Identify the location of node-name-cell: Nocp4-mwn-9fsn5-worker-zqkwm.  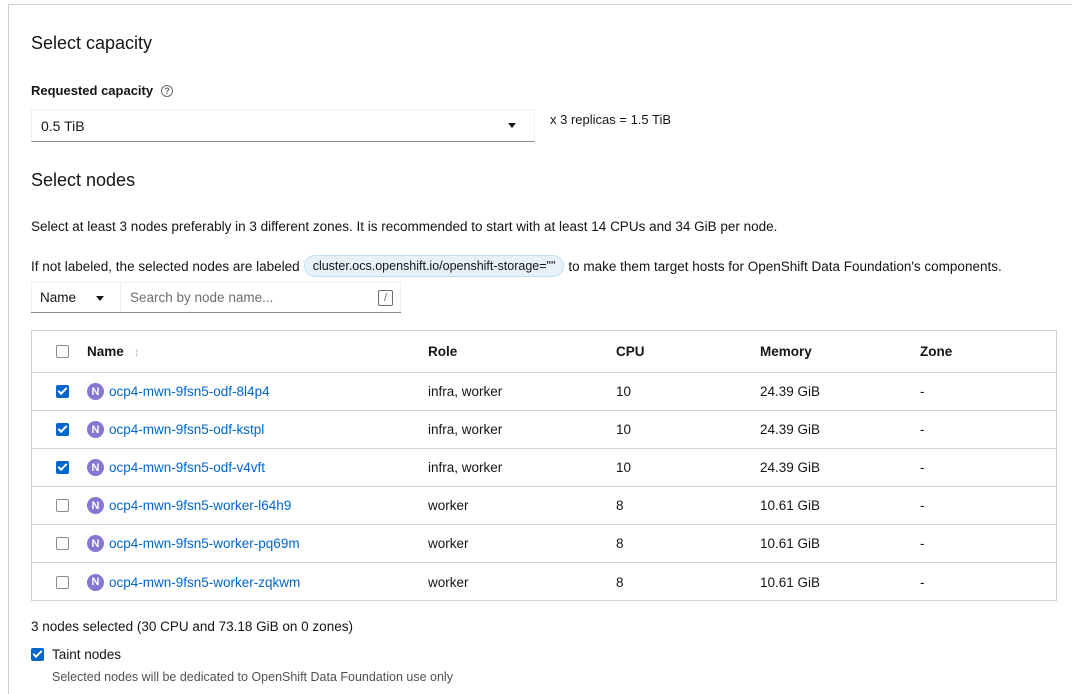
(193, 582).